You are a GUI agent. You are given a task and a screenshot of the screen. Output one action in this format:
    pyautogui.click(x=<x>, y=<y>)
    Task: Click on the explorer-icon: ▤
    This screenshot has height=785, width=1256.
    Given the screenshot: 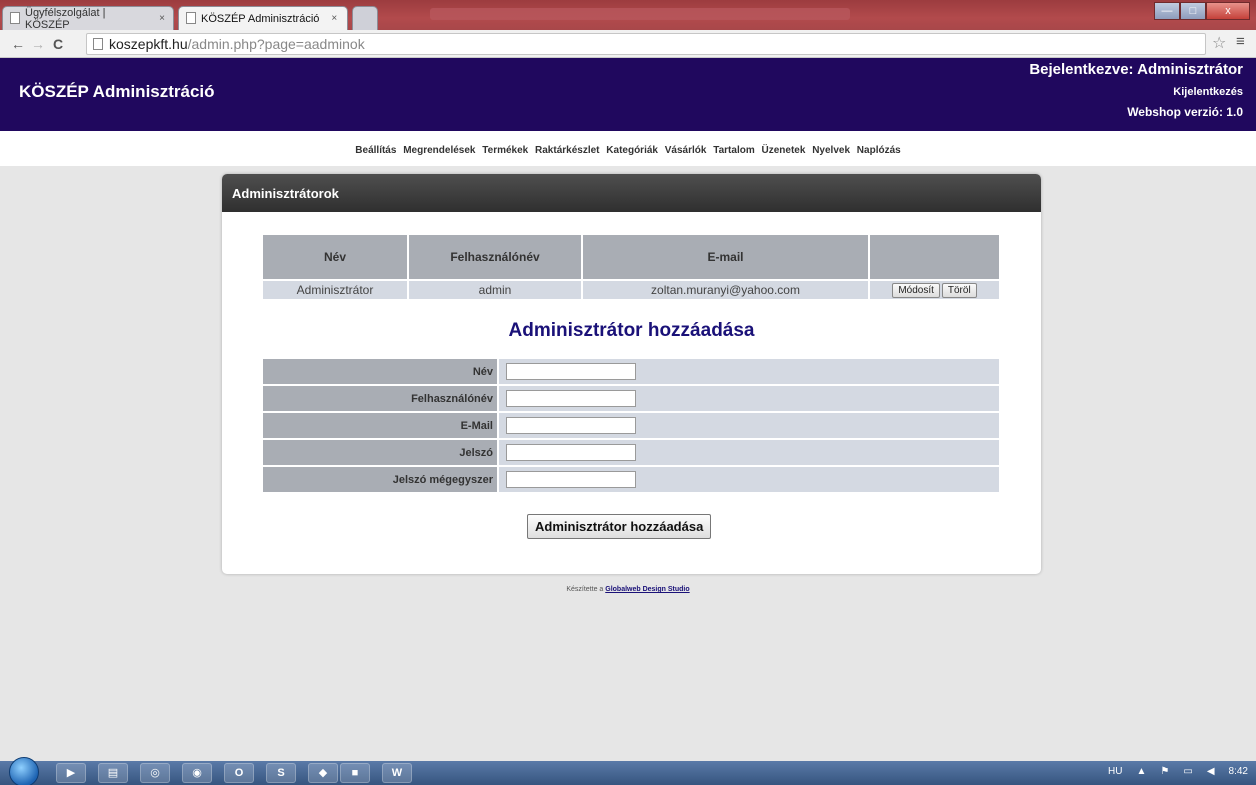 What is the action you would take?
    pyautogui.click(x=113, y=773)
    